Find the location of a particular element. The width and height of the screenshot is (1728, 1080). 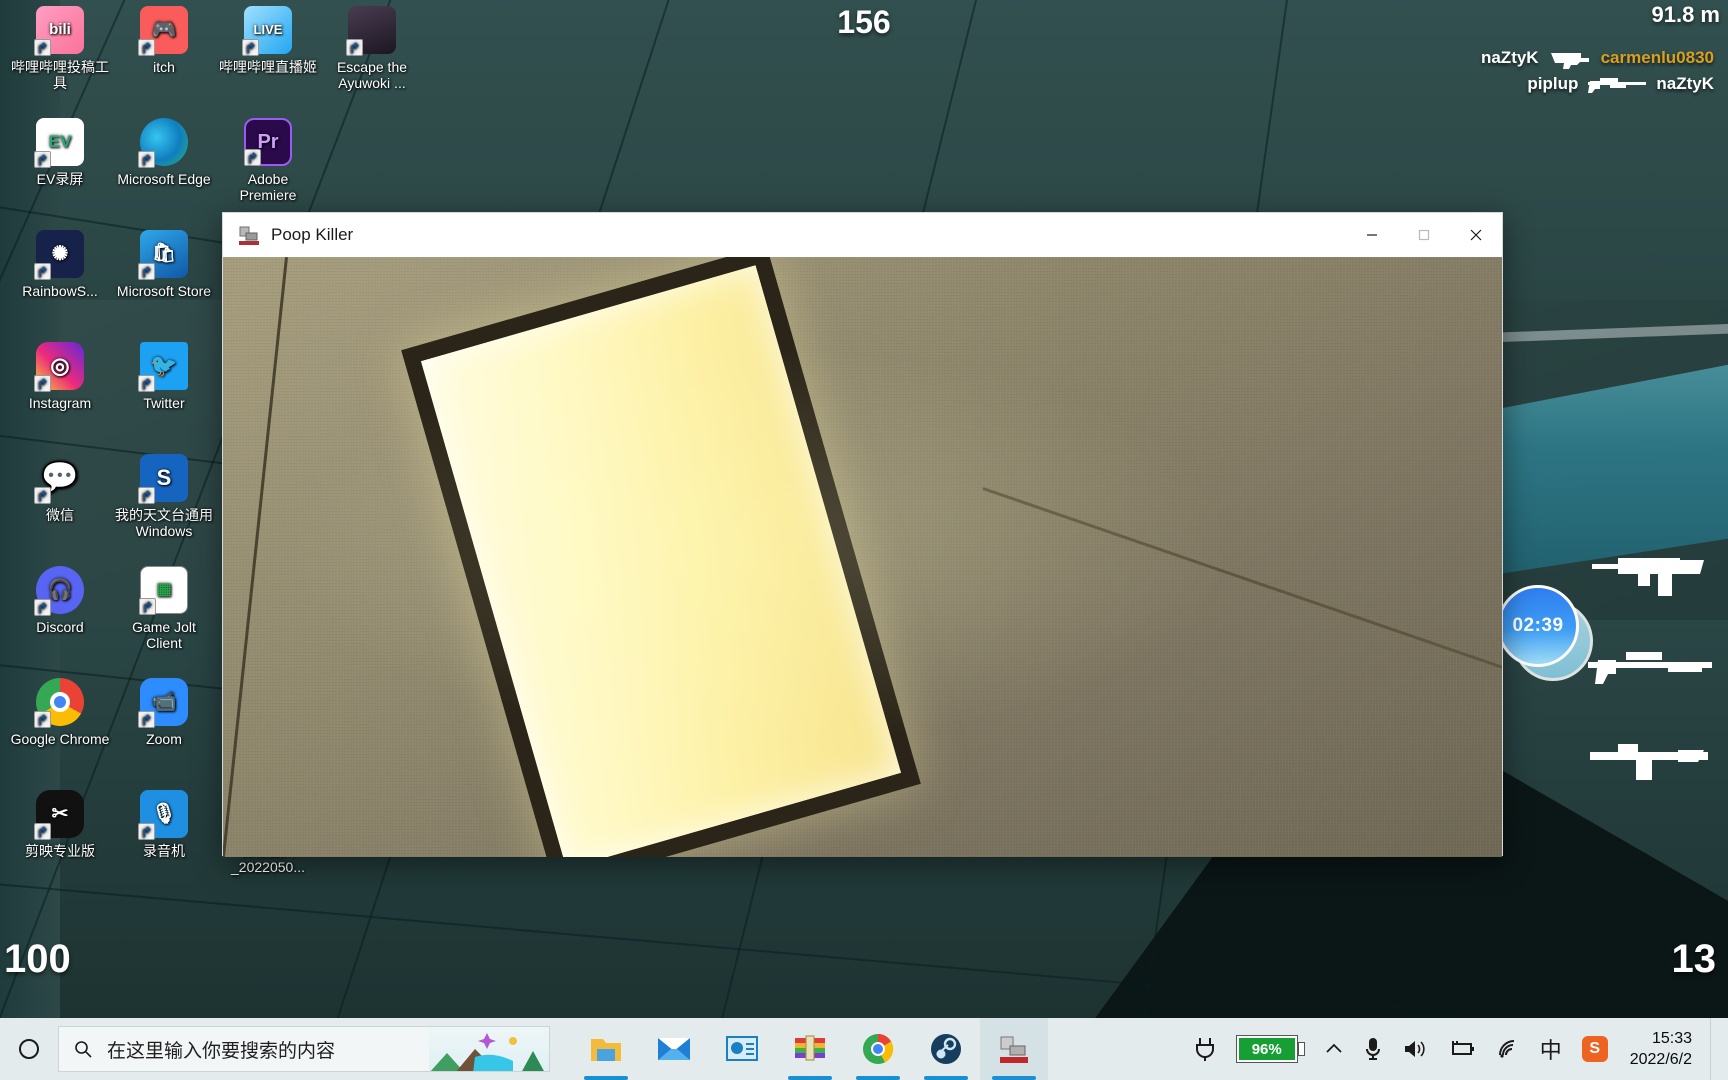

ammo-counter: 13 is located at coordinates (1694, 959).